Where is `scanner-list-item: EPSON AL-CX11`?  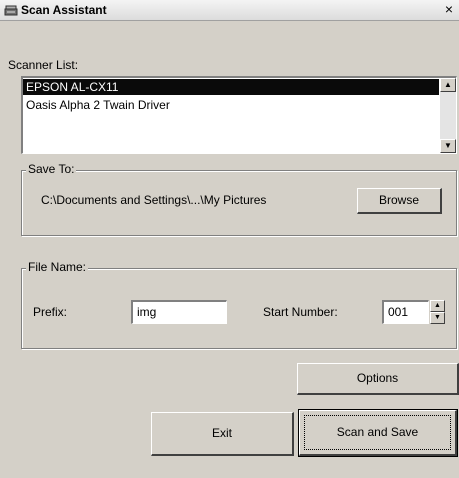 scanner-list-item: EPSON AL-CX11 is located at coordinates (231, 87).